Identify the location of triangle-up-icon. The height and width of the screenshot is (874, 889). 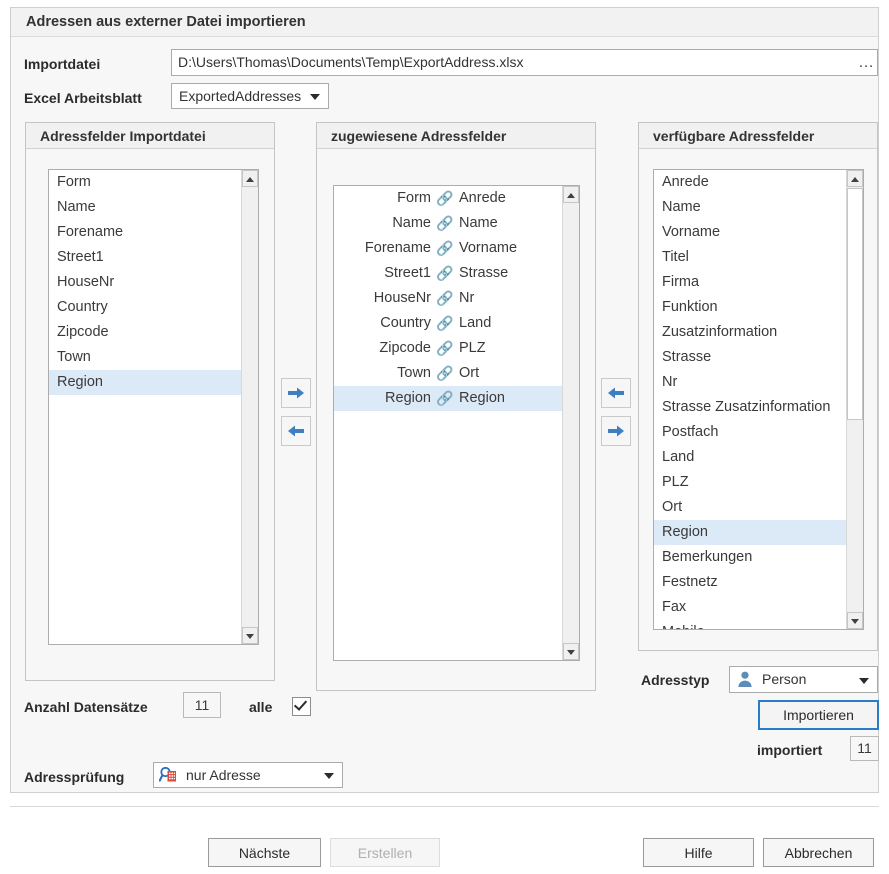
(855, 179).